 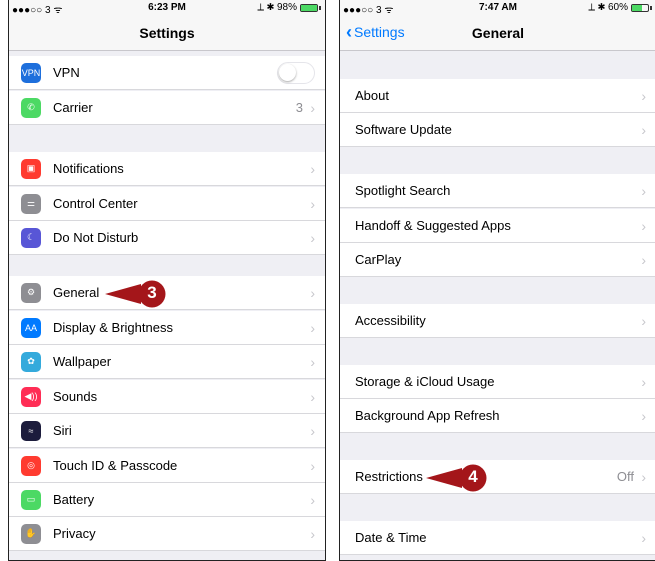 I want to click on vpn-icon: VPN, so click(x=31, y=72).